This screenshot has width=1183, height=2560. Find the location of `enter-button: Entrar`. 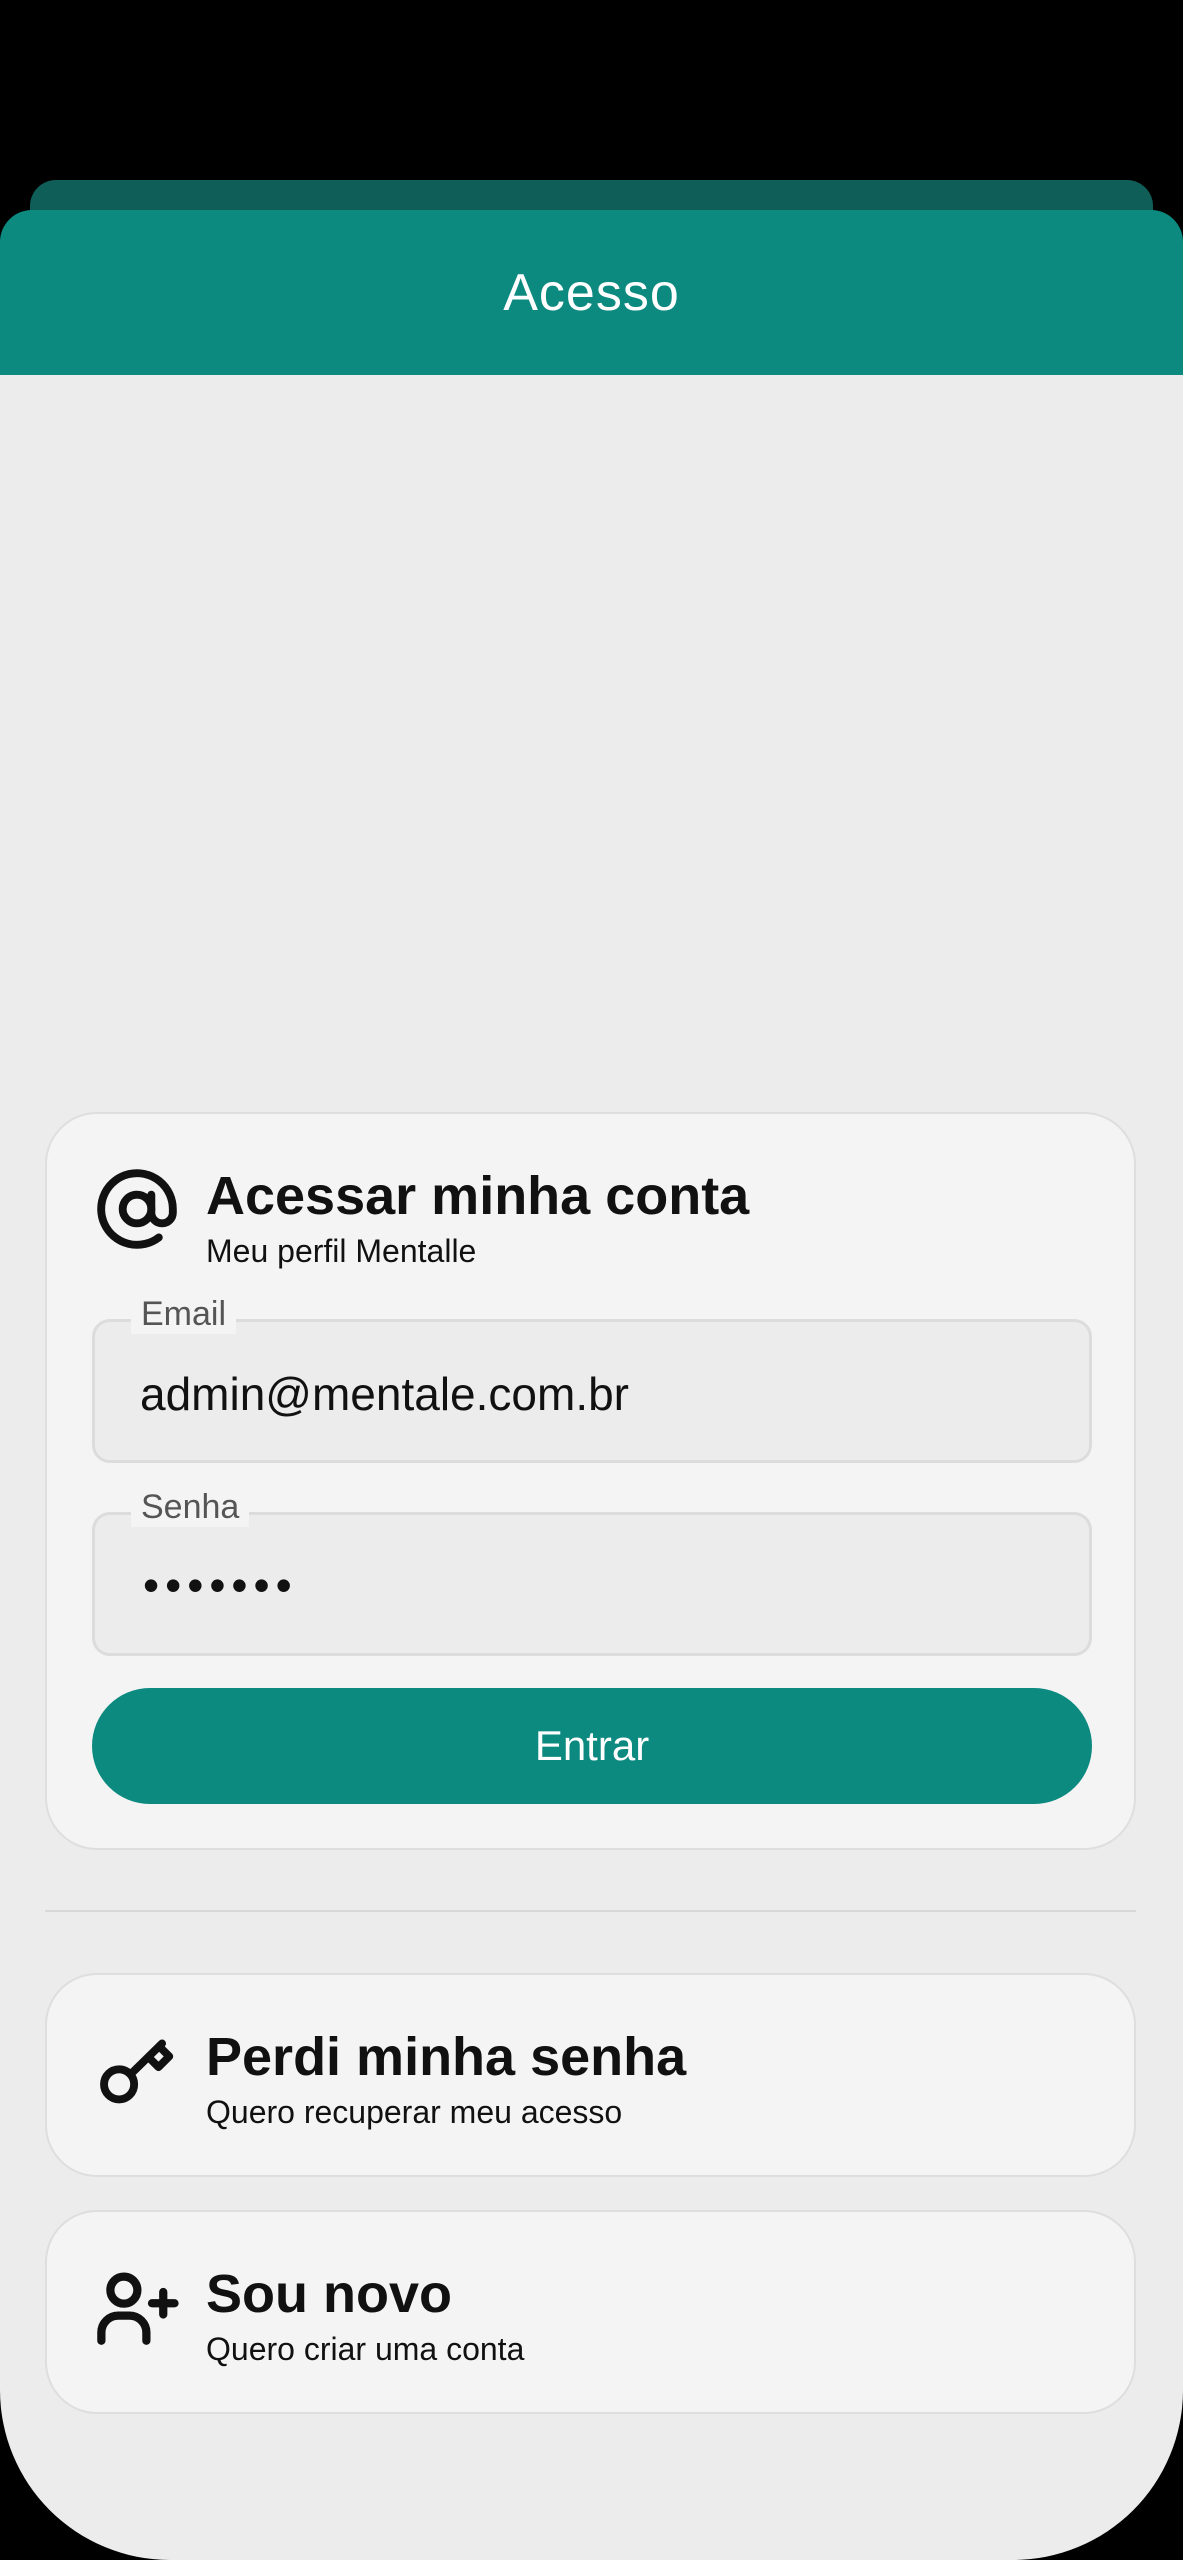

enter-button: Entrar is located at coordinates (592, 1746).